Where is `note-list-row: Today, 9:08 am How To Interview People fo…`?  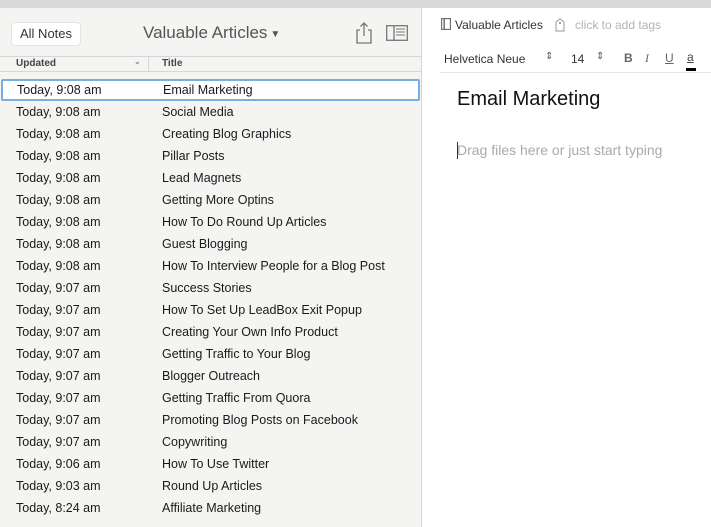 note-list-row: Today, 9:08 am How To Interview People fo… is located at coordinates (210, 266).